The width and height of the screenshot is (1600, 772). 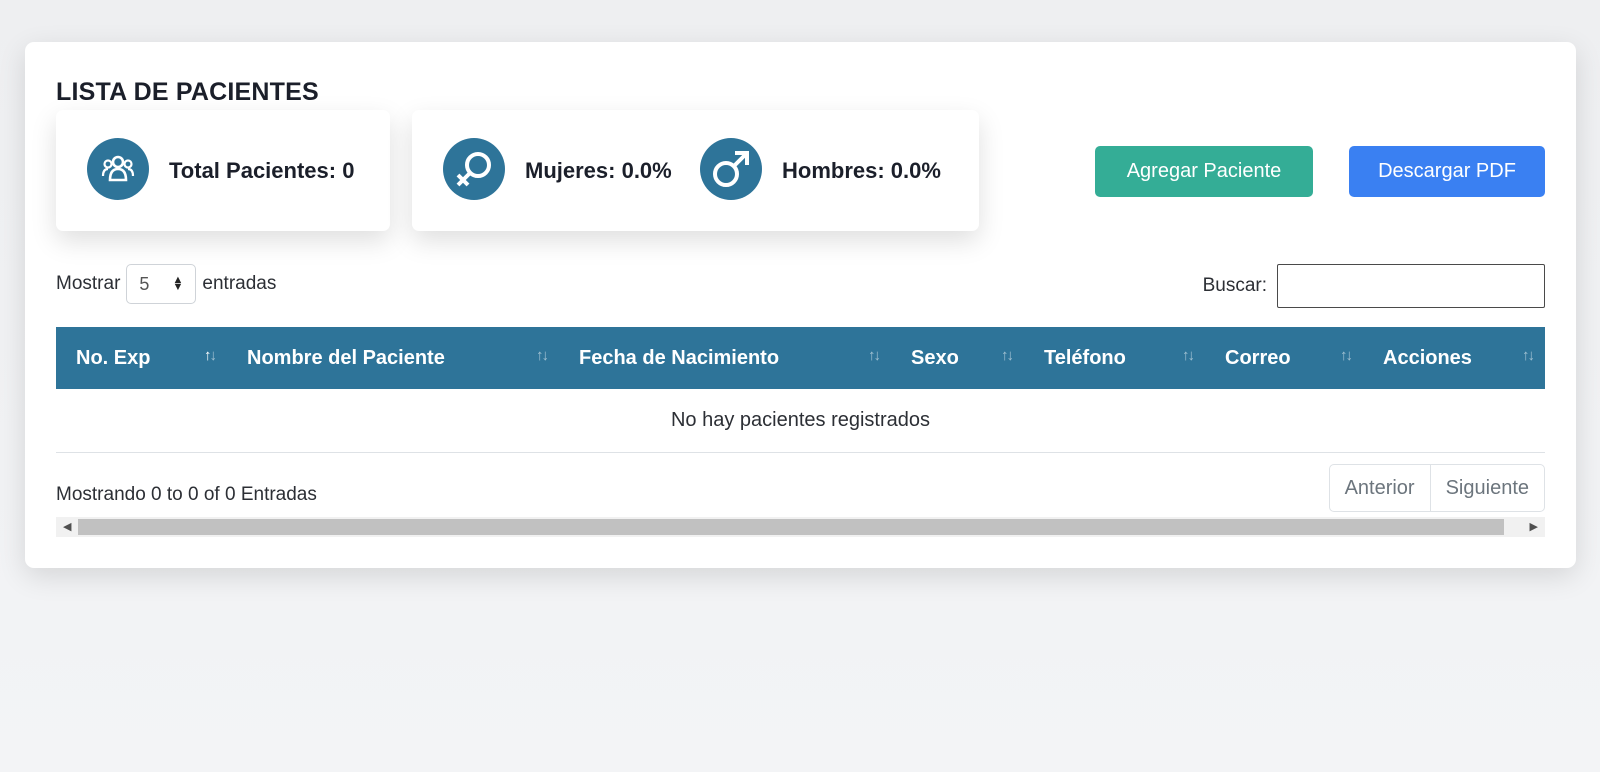 I want to click on women-percentage-label: Mujeres: 0.0%, so click(x=598, y=170).